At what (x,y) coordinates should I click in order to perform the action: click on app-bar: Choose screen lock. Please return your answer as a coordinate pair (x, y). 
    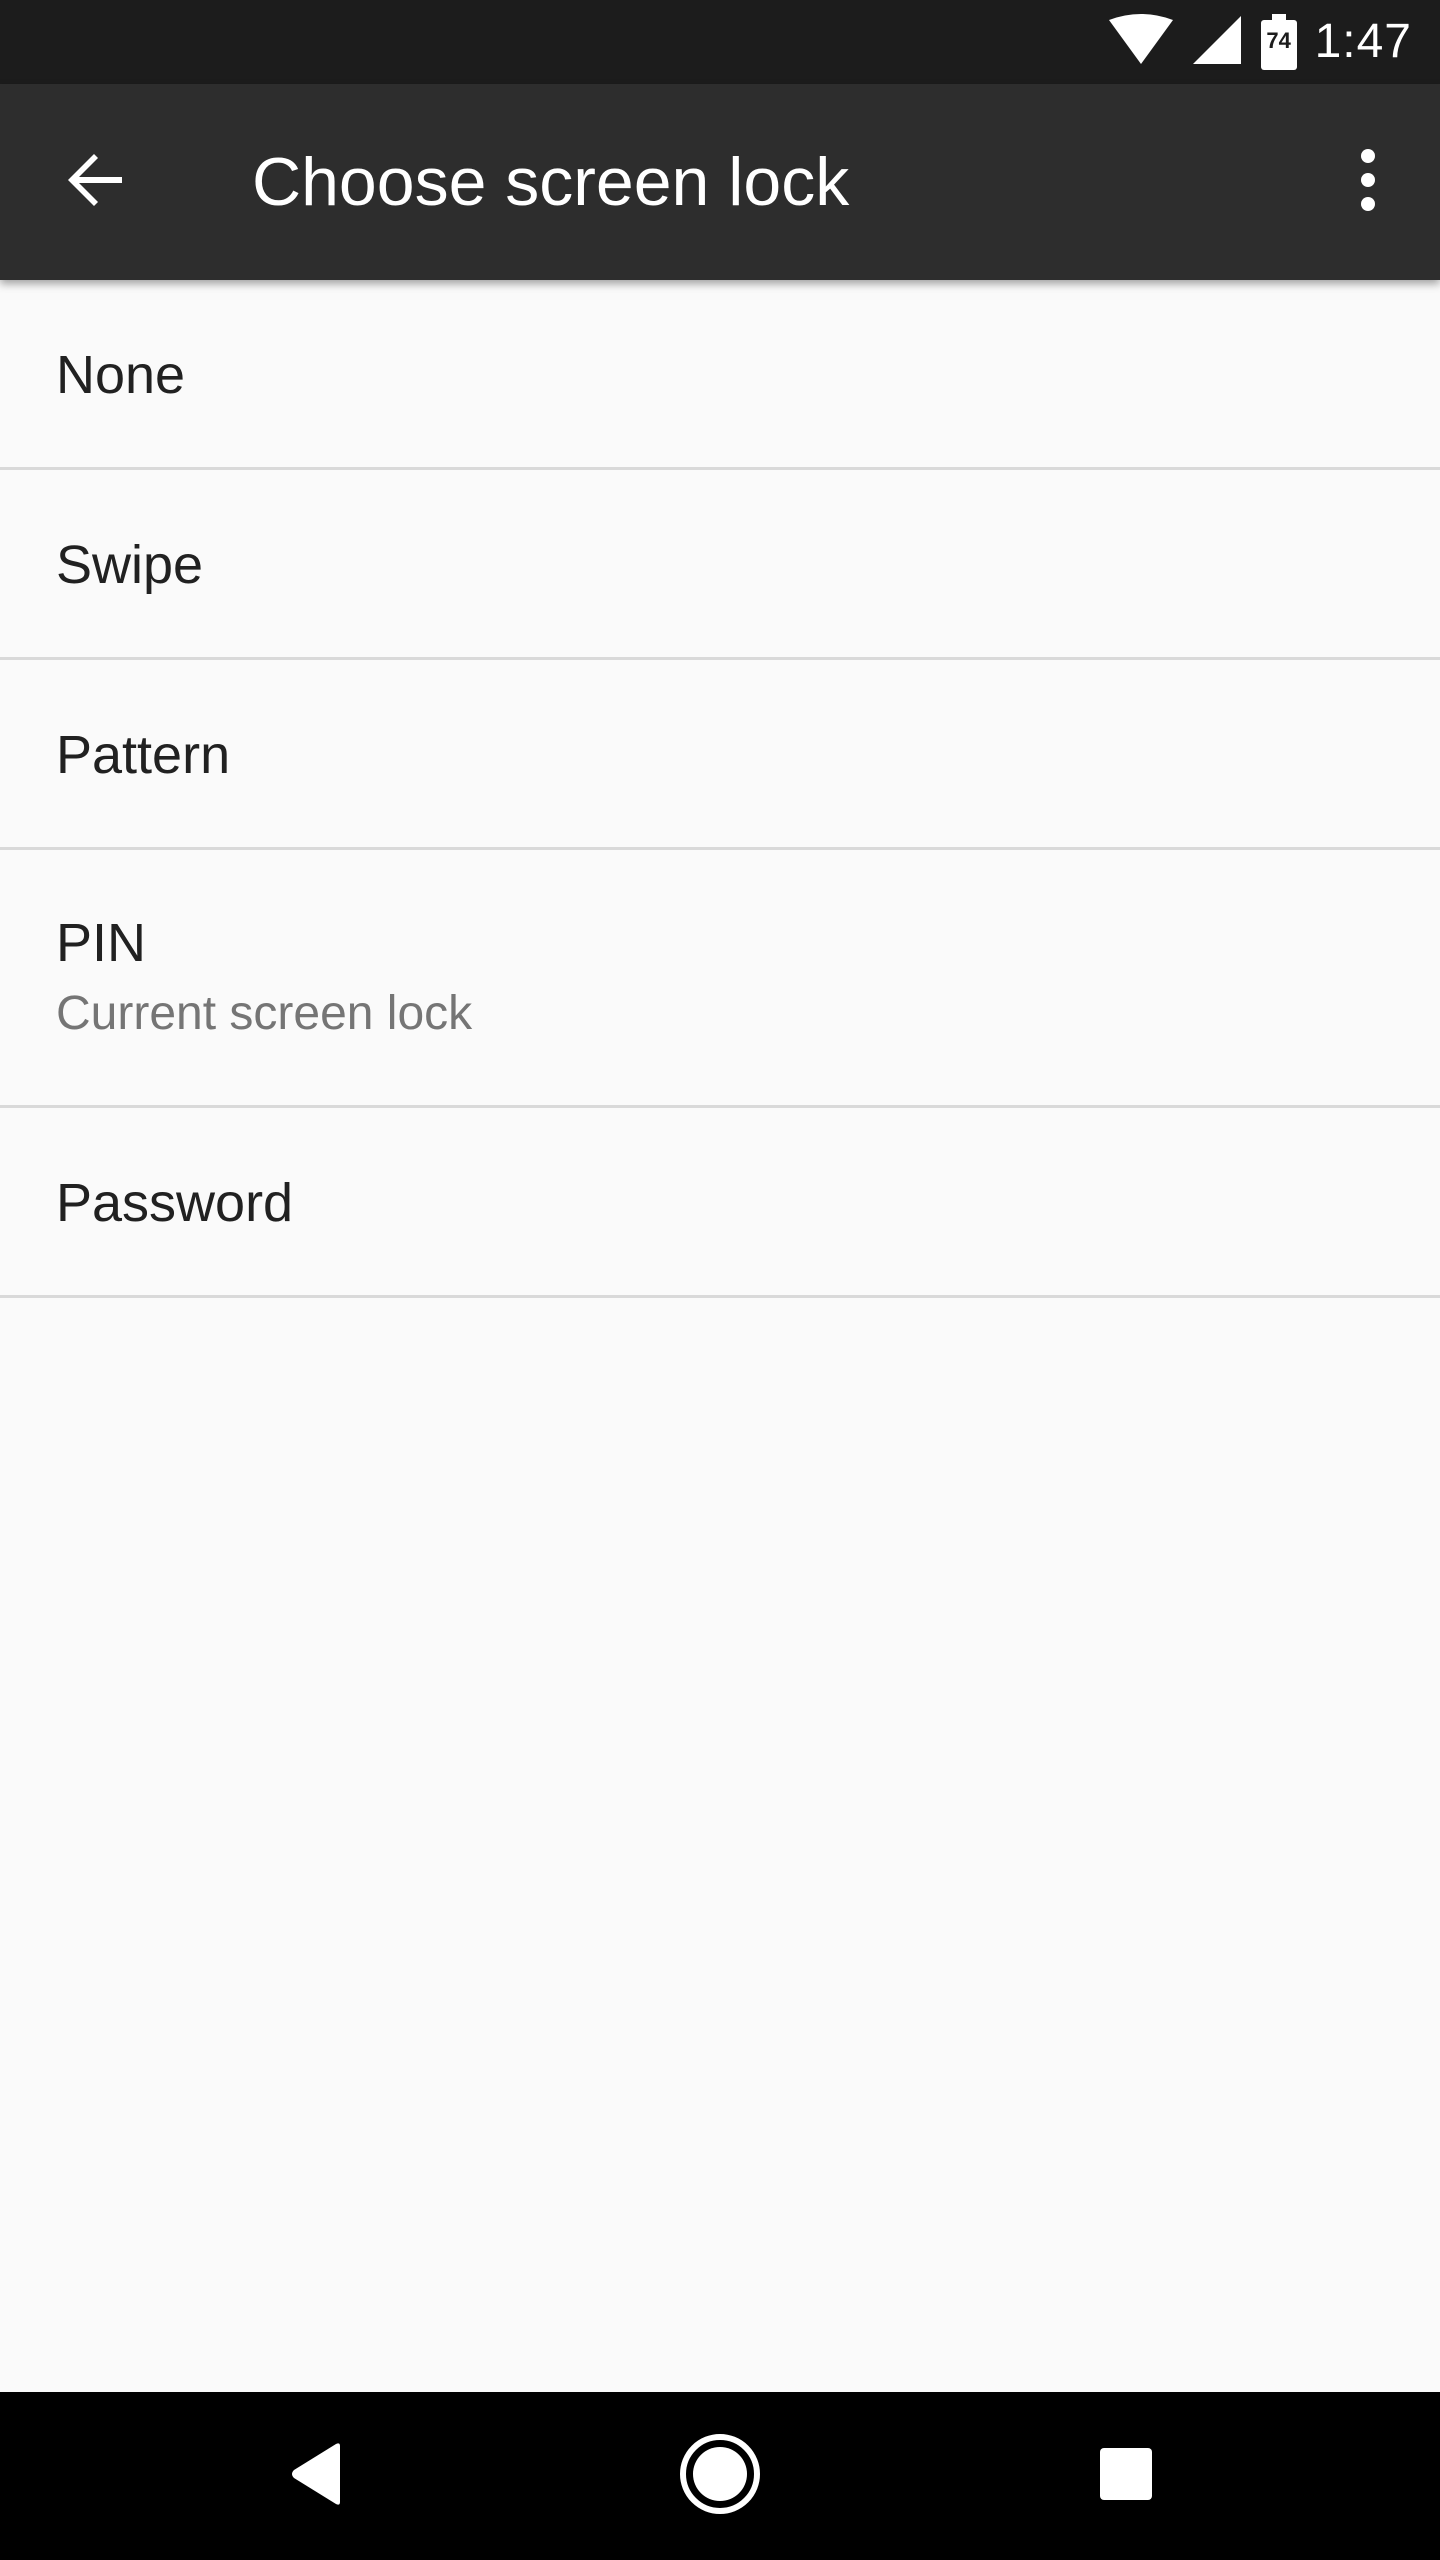
    Looking at the image, I should click on (720, 182).